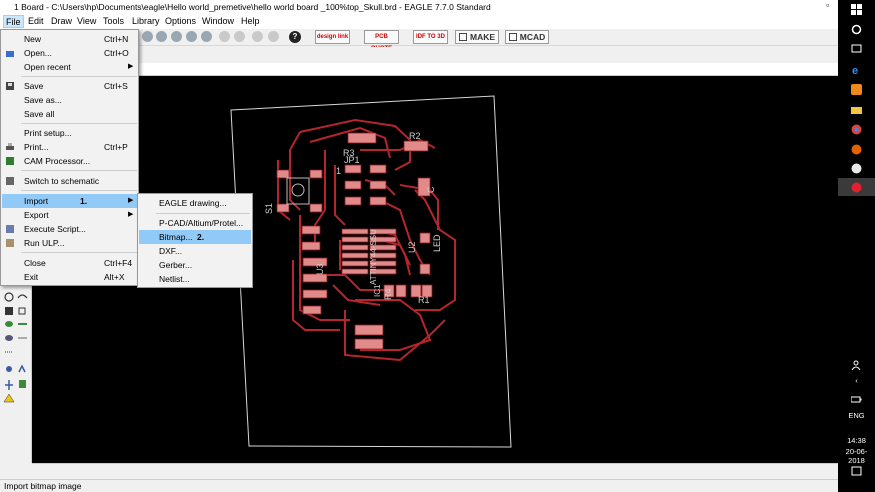 This screenshot has height=492, width=875. What do you see at coordinates (856, 456) in the screenshot?
I see `clock-date: 20-06-2018` at bounding box center [856, 456].